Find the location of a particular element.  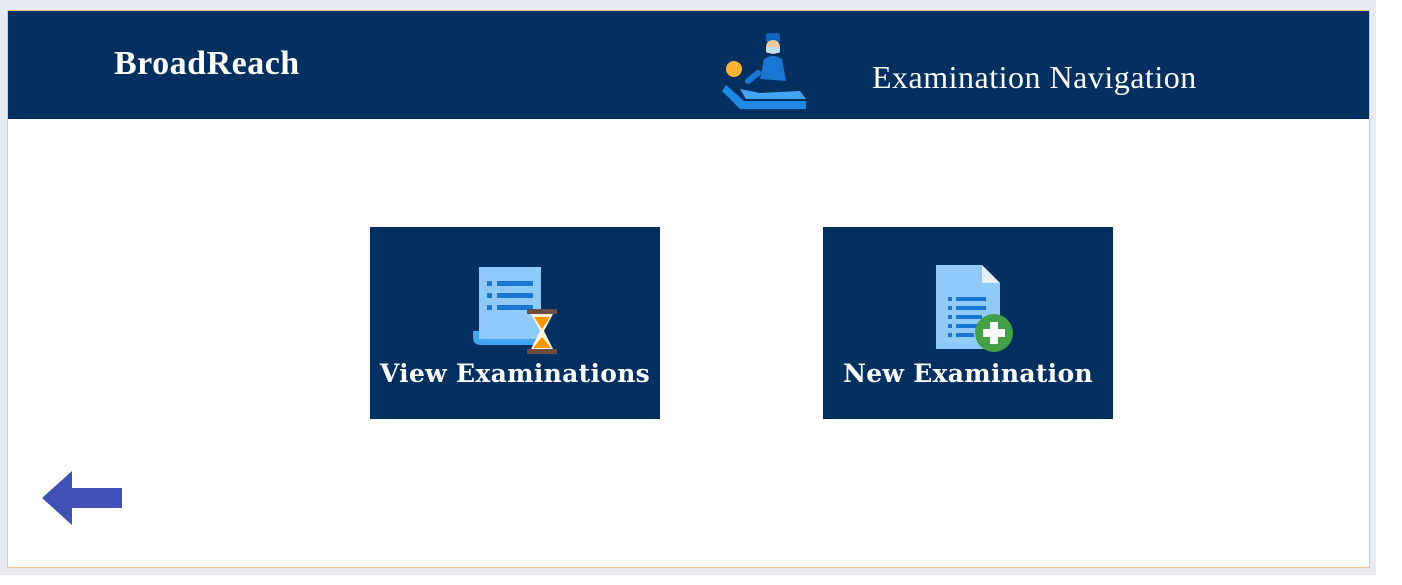

view-examinations-button: View Examinations is located at coordinates (515, 323).